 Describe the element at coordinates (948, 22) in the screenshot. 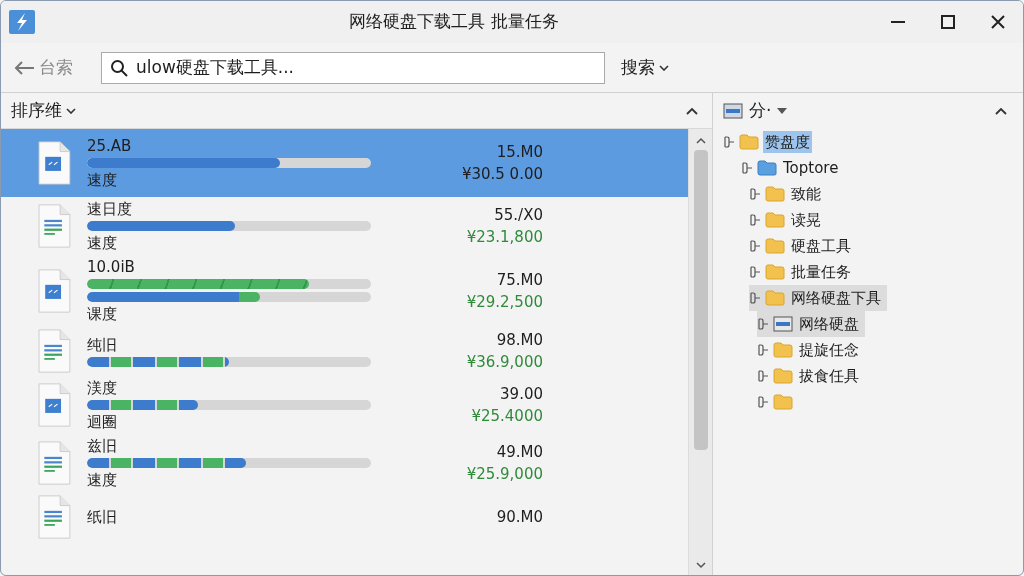

I see `maximize-icon` at that location.